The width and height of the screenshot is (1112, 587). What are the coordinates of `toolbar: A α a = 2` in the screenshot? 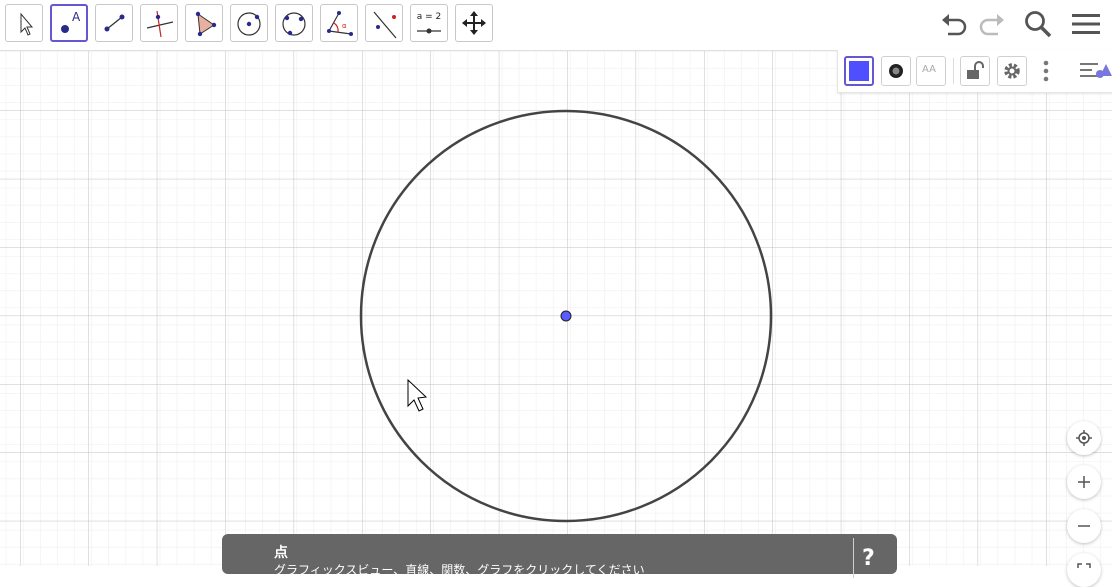 It's located at (556, 25).